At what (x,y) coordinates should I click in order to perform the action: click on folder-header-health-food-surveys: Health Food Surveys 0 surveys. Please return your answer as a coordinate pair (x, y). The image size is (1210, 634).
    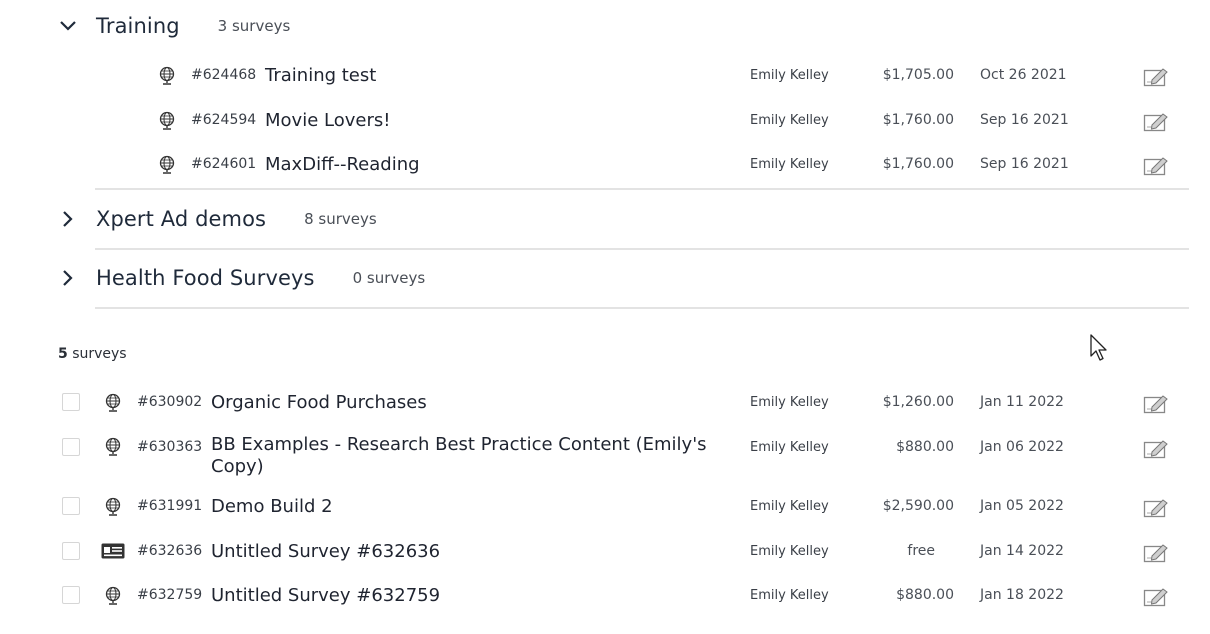
    Looking at the image, I should click on (241, 278).